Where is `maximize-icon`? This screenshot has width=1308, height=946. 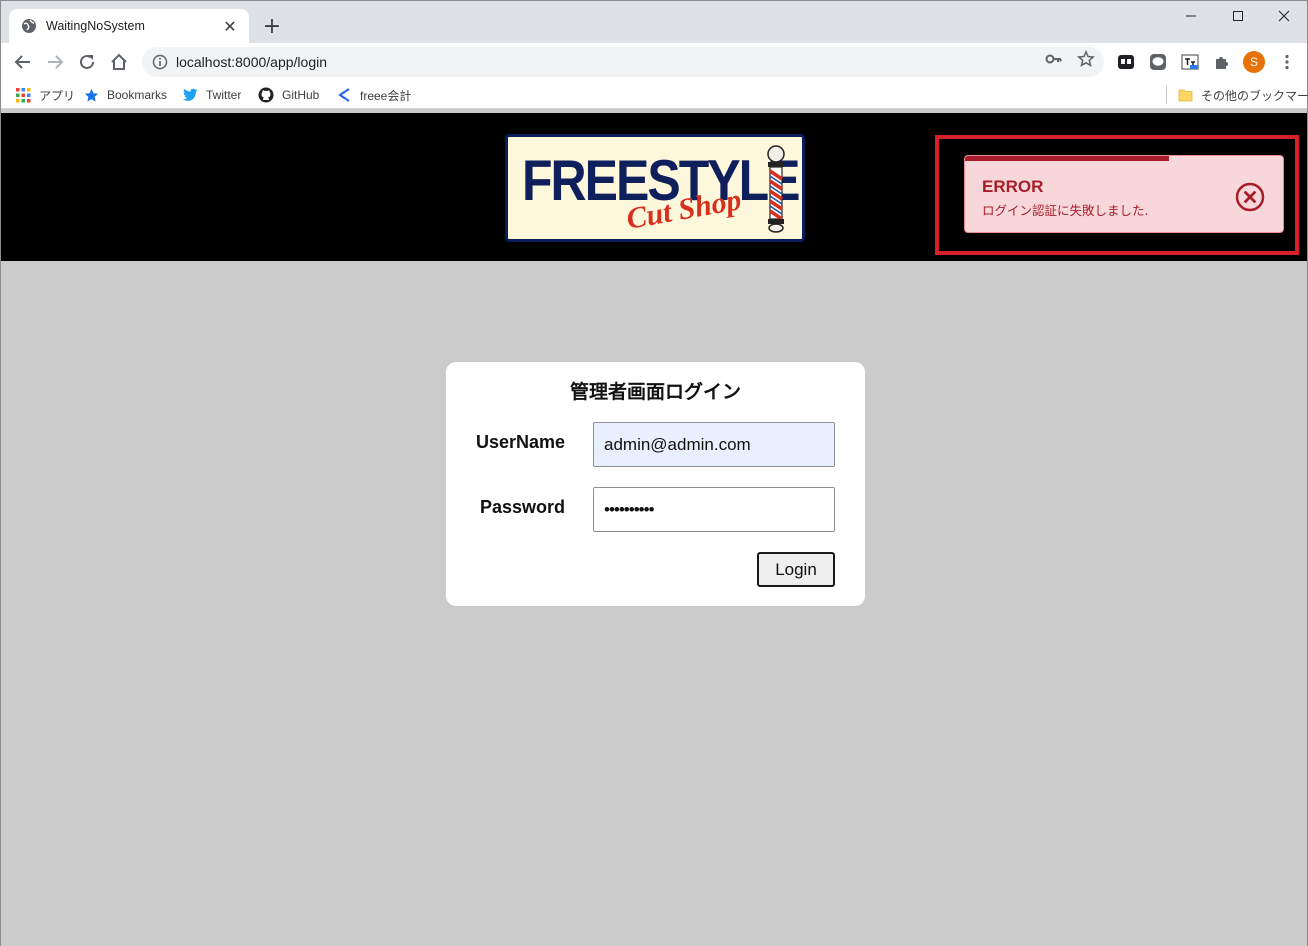
maximize-icon is located at coordinates (1238, 16).